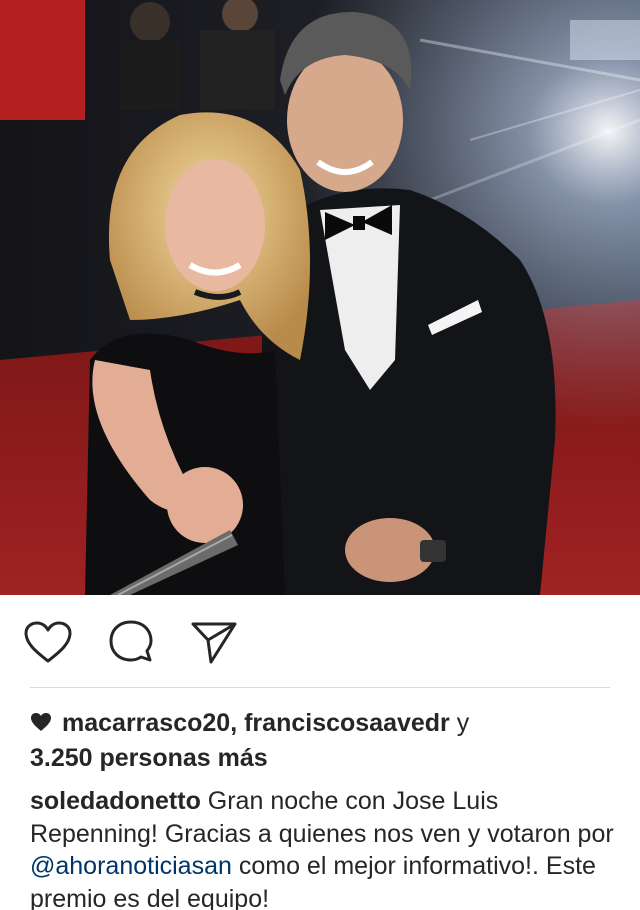 The image size is (640, 910). Describe the element at coordinates (459, 723) in the screenshot. I see `likes-conjunction: y` at that location.